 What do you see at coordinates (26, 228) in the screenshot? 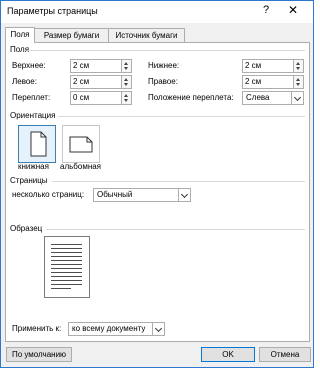
I see `preview-section-title: Образец` at bounding box center [26, 228].